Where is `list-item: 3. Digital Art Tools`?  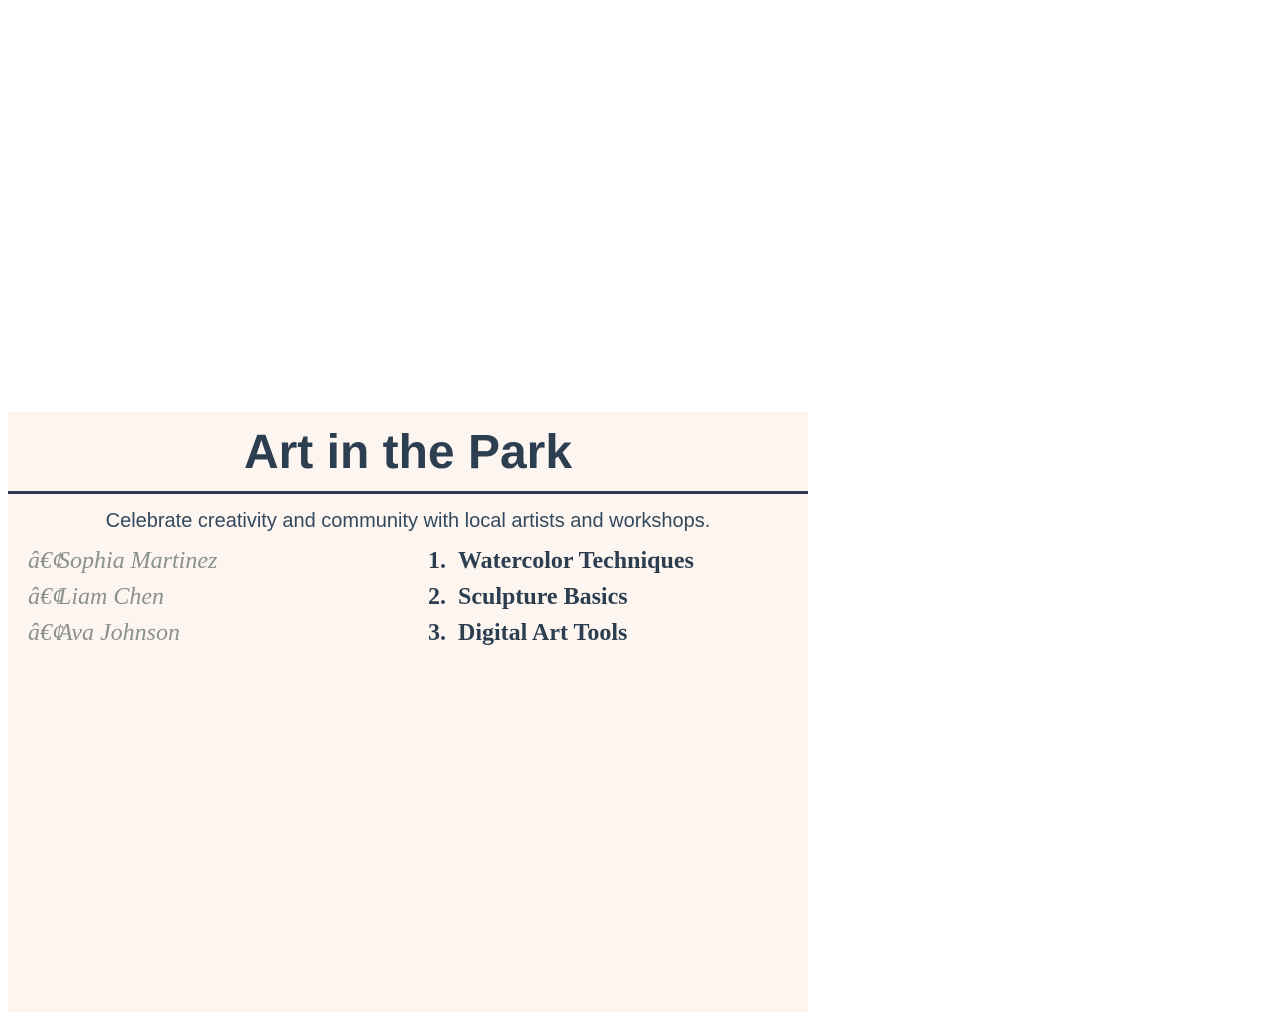 list-item: 3. Digital Art Tools is located at coordinates (613, 633).